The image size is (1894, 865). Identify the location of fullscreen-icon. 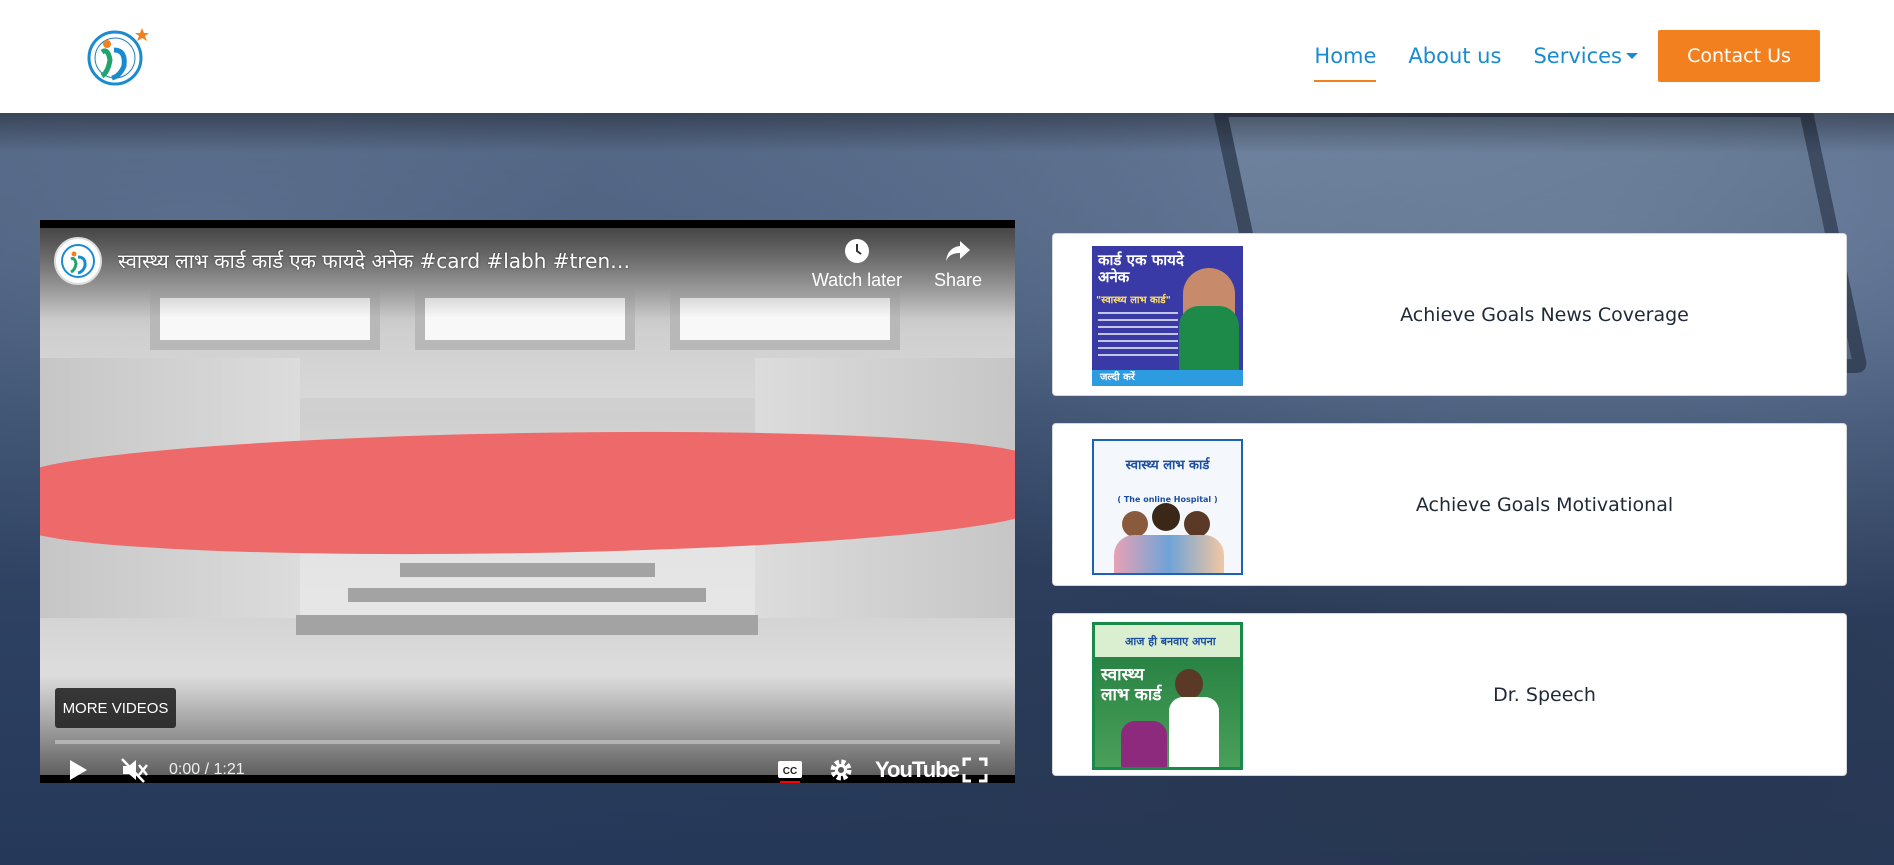
(975, 770).